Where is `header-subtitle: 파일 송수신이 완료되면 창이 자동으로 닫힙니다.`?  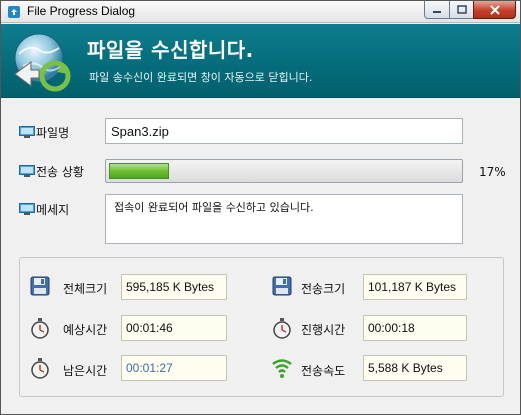
header-subtitle: 파일 송수신이 완료되면 창이 자동으로 닫힙니다. is located at coordinates (201, 77).